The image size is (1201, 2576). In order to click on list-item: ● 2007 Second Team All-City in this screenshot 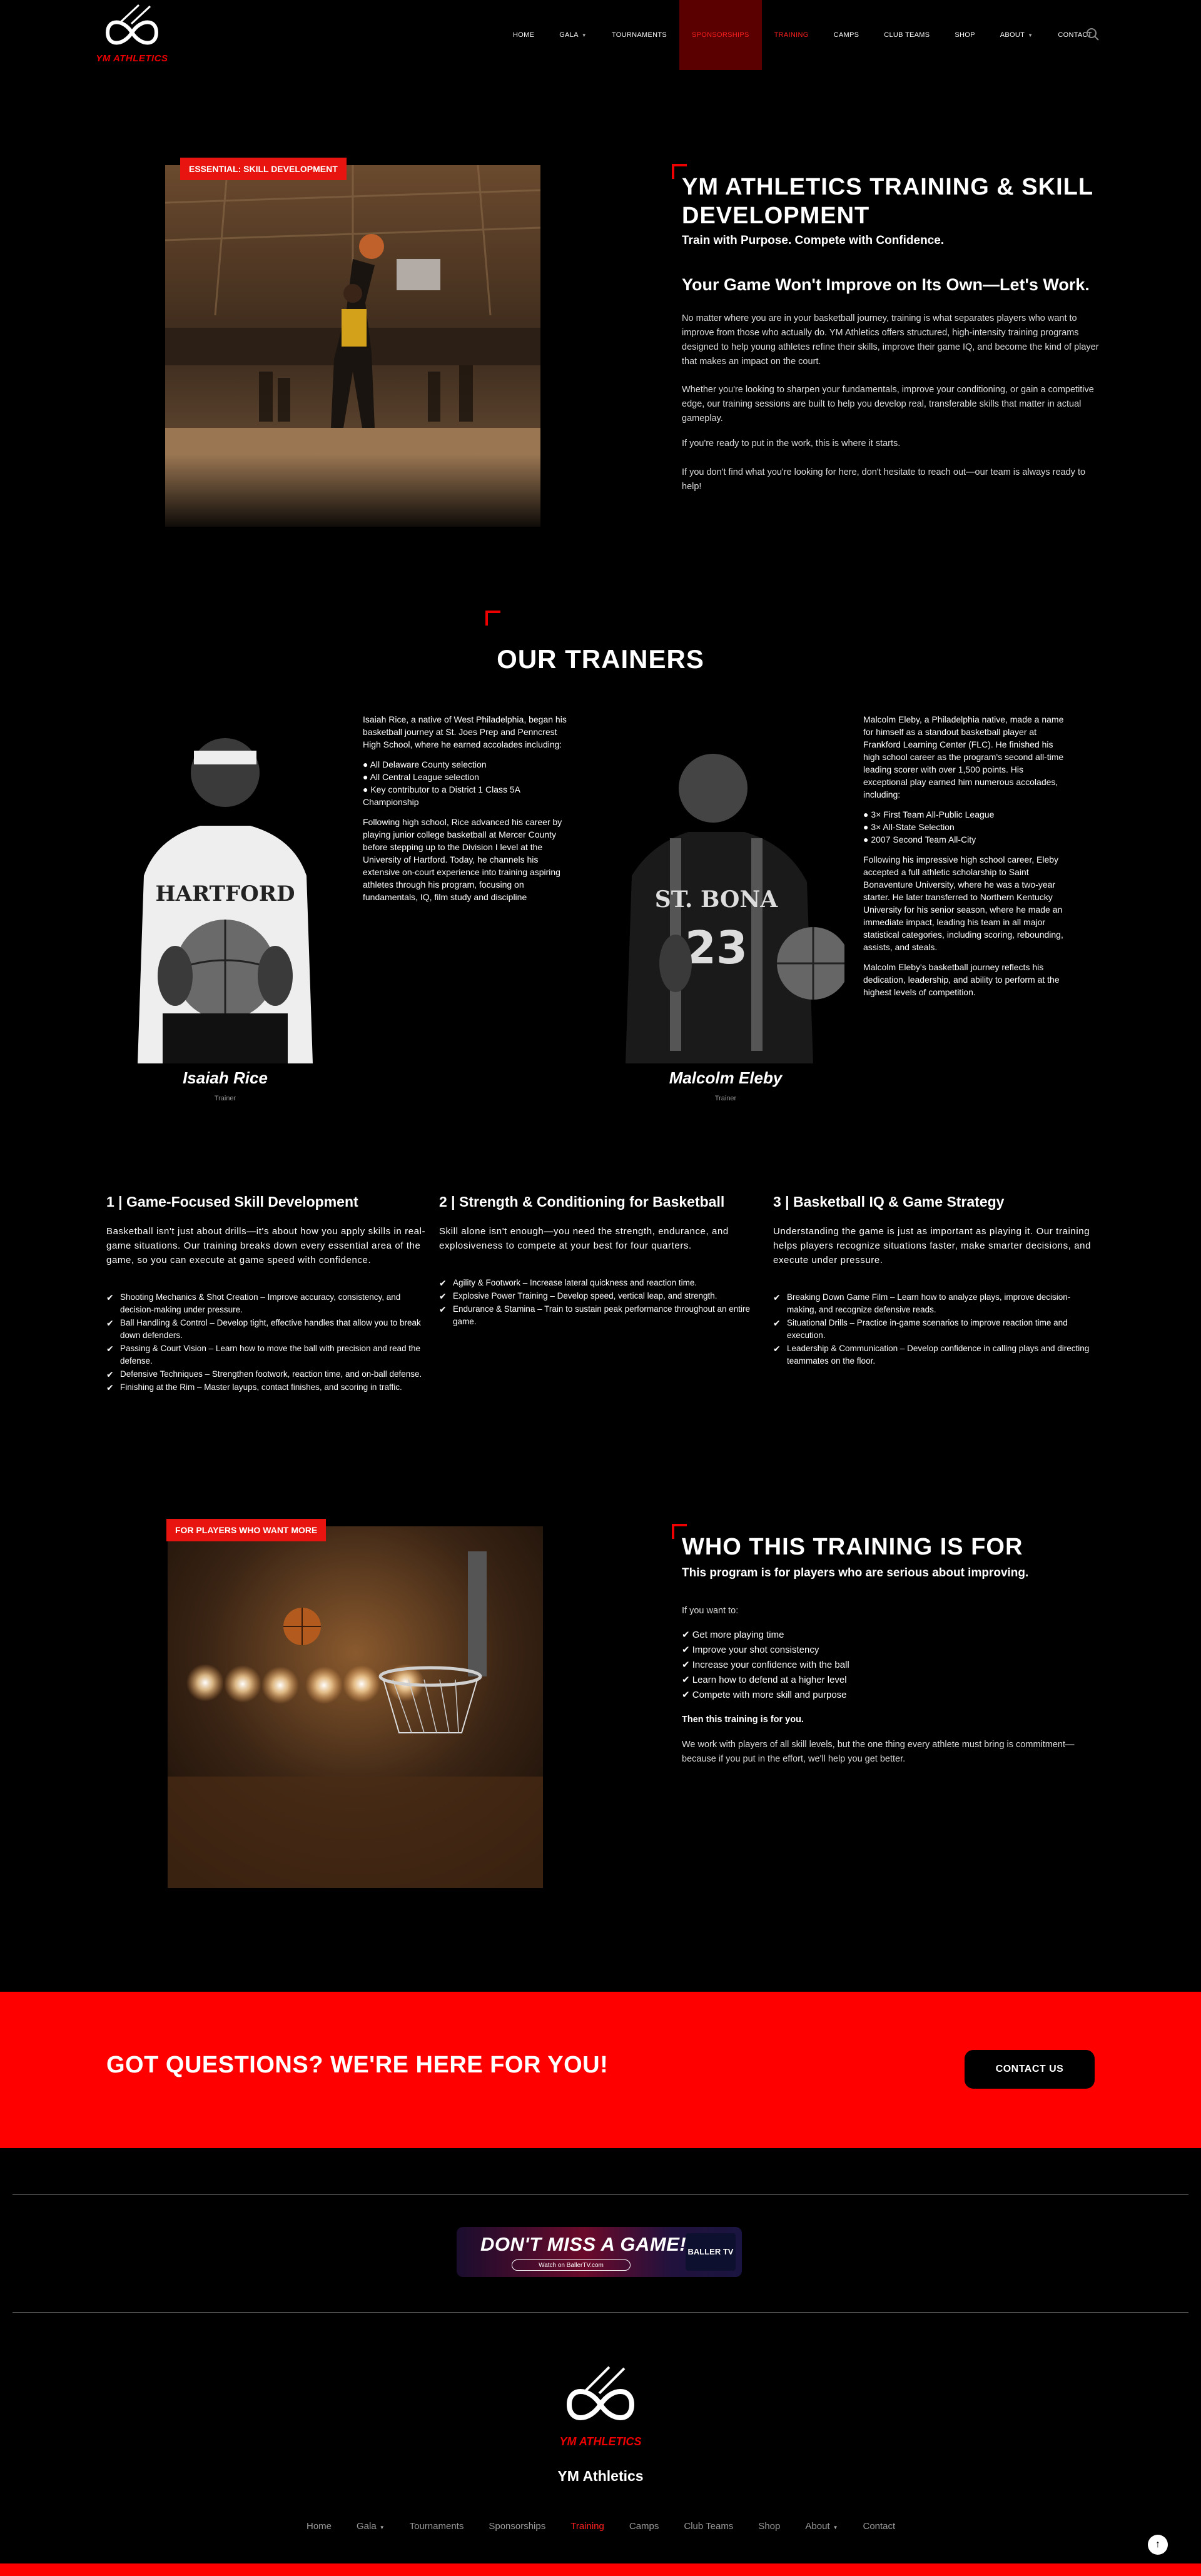, I will do `click(919, 839)`.